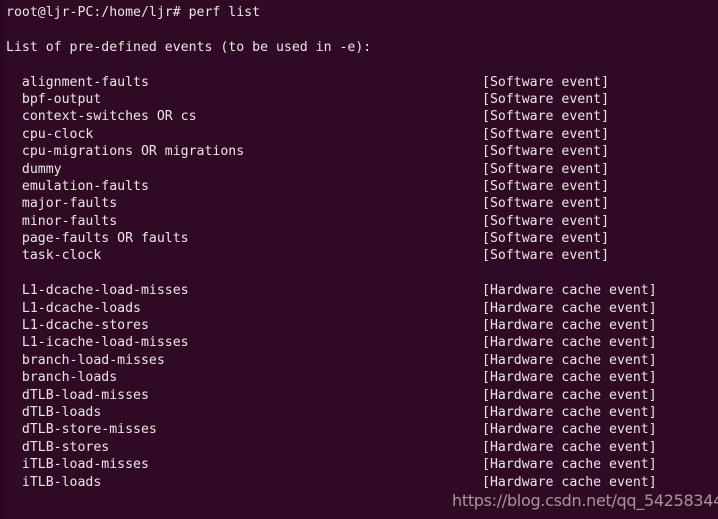 The width and height of the screenshot is (718, 519). Describe the element at coordinates (362, 377) in the screenshot. I see `event-row: branch-loads [Hardware cache event]` at that location.